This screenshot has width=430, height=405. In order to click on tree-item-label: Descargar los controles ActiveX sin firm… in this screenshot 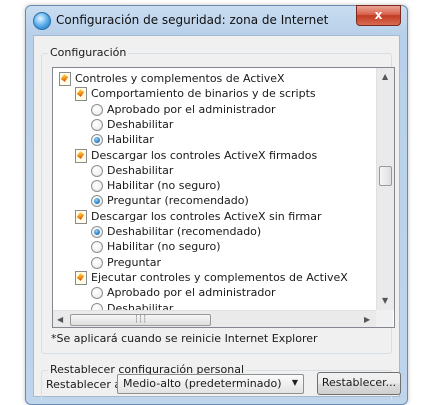, I will do `click(206, 216)`.